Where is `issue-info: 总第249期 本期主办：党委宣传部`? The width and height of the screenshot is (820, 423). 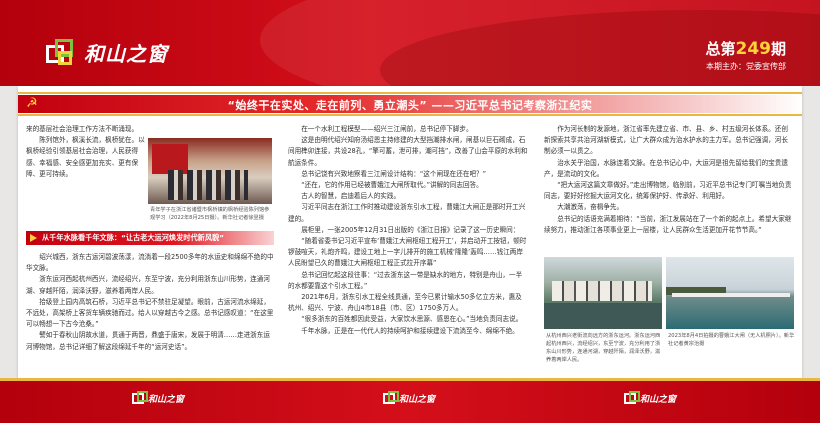
issue-info: 总第249期 本期主办：党委宣传部 is located at coordinates (745, 55).